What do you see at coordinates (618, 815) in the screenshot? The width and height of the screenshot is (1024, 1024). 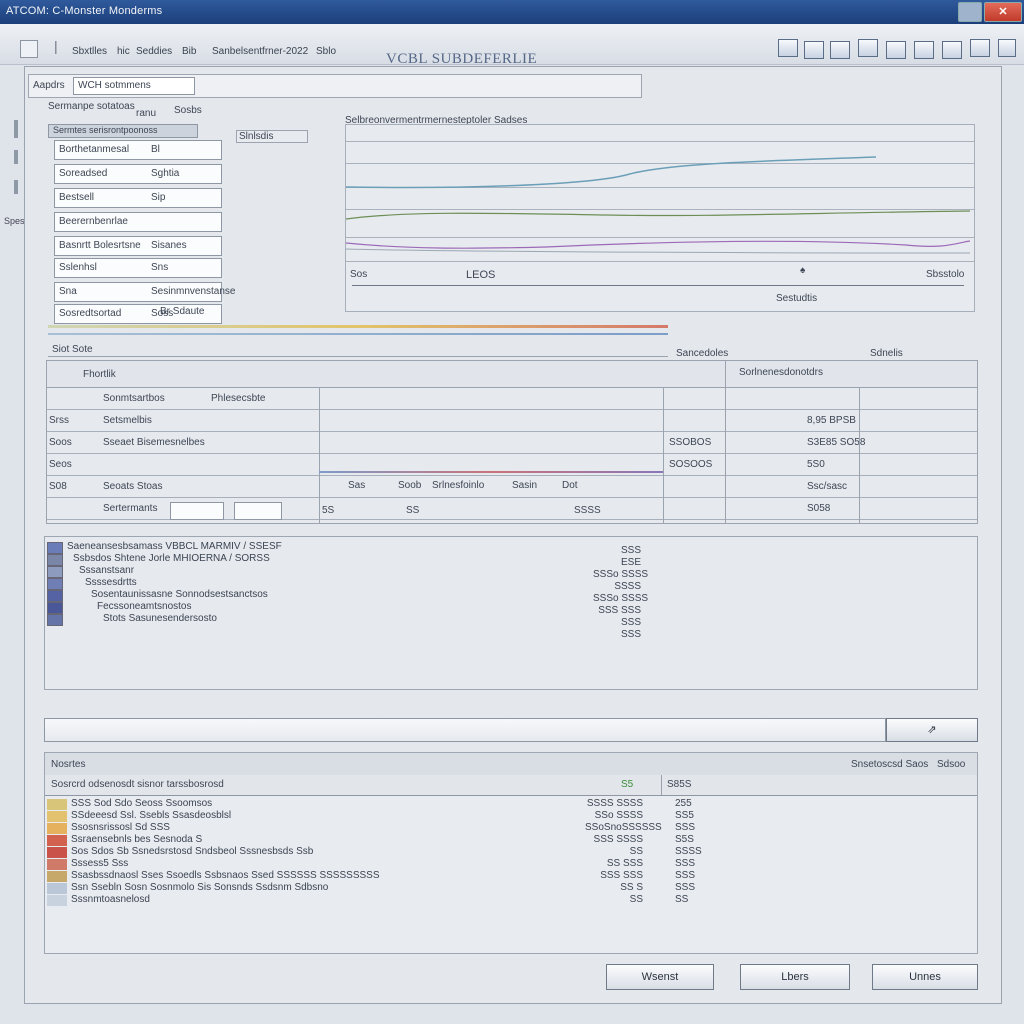 I see `lower-row-value: SSo SSSS` at bounding box center [618, 815].